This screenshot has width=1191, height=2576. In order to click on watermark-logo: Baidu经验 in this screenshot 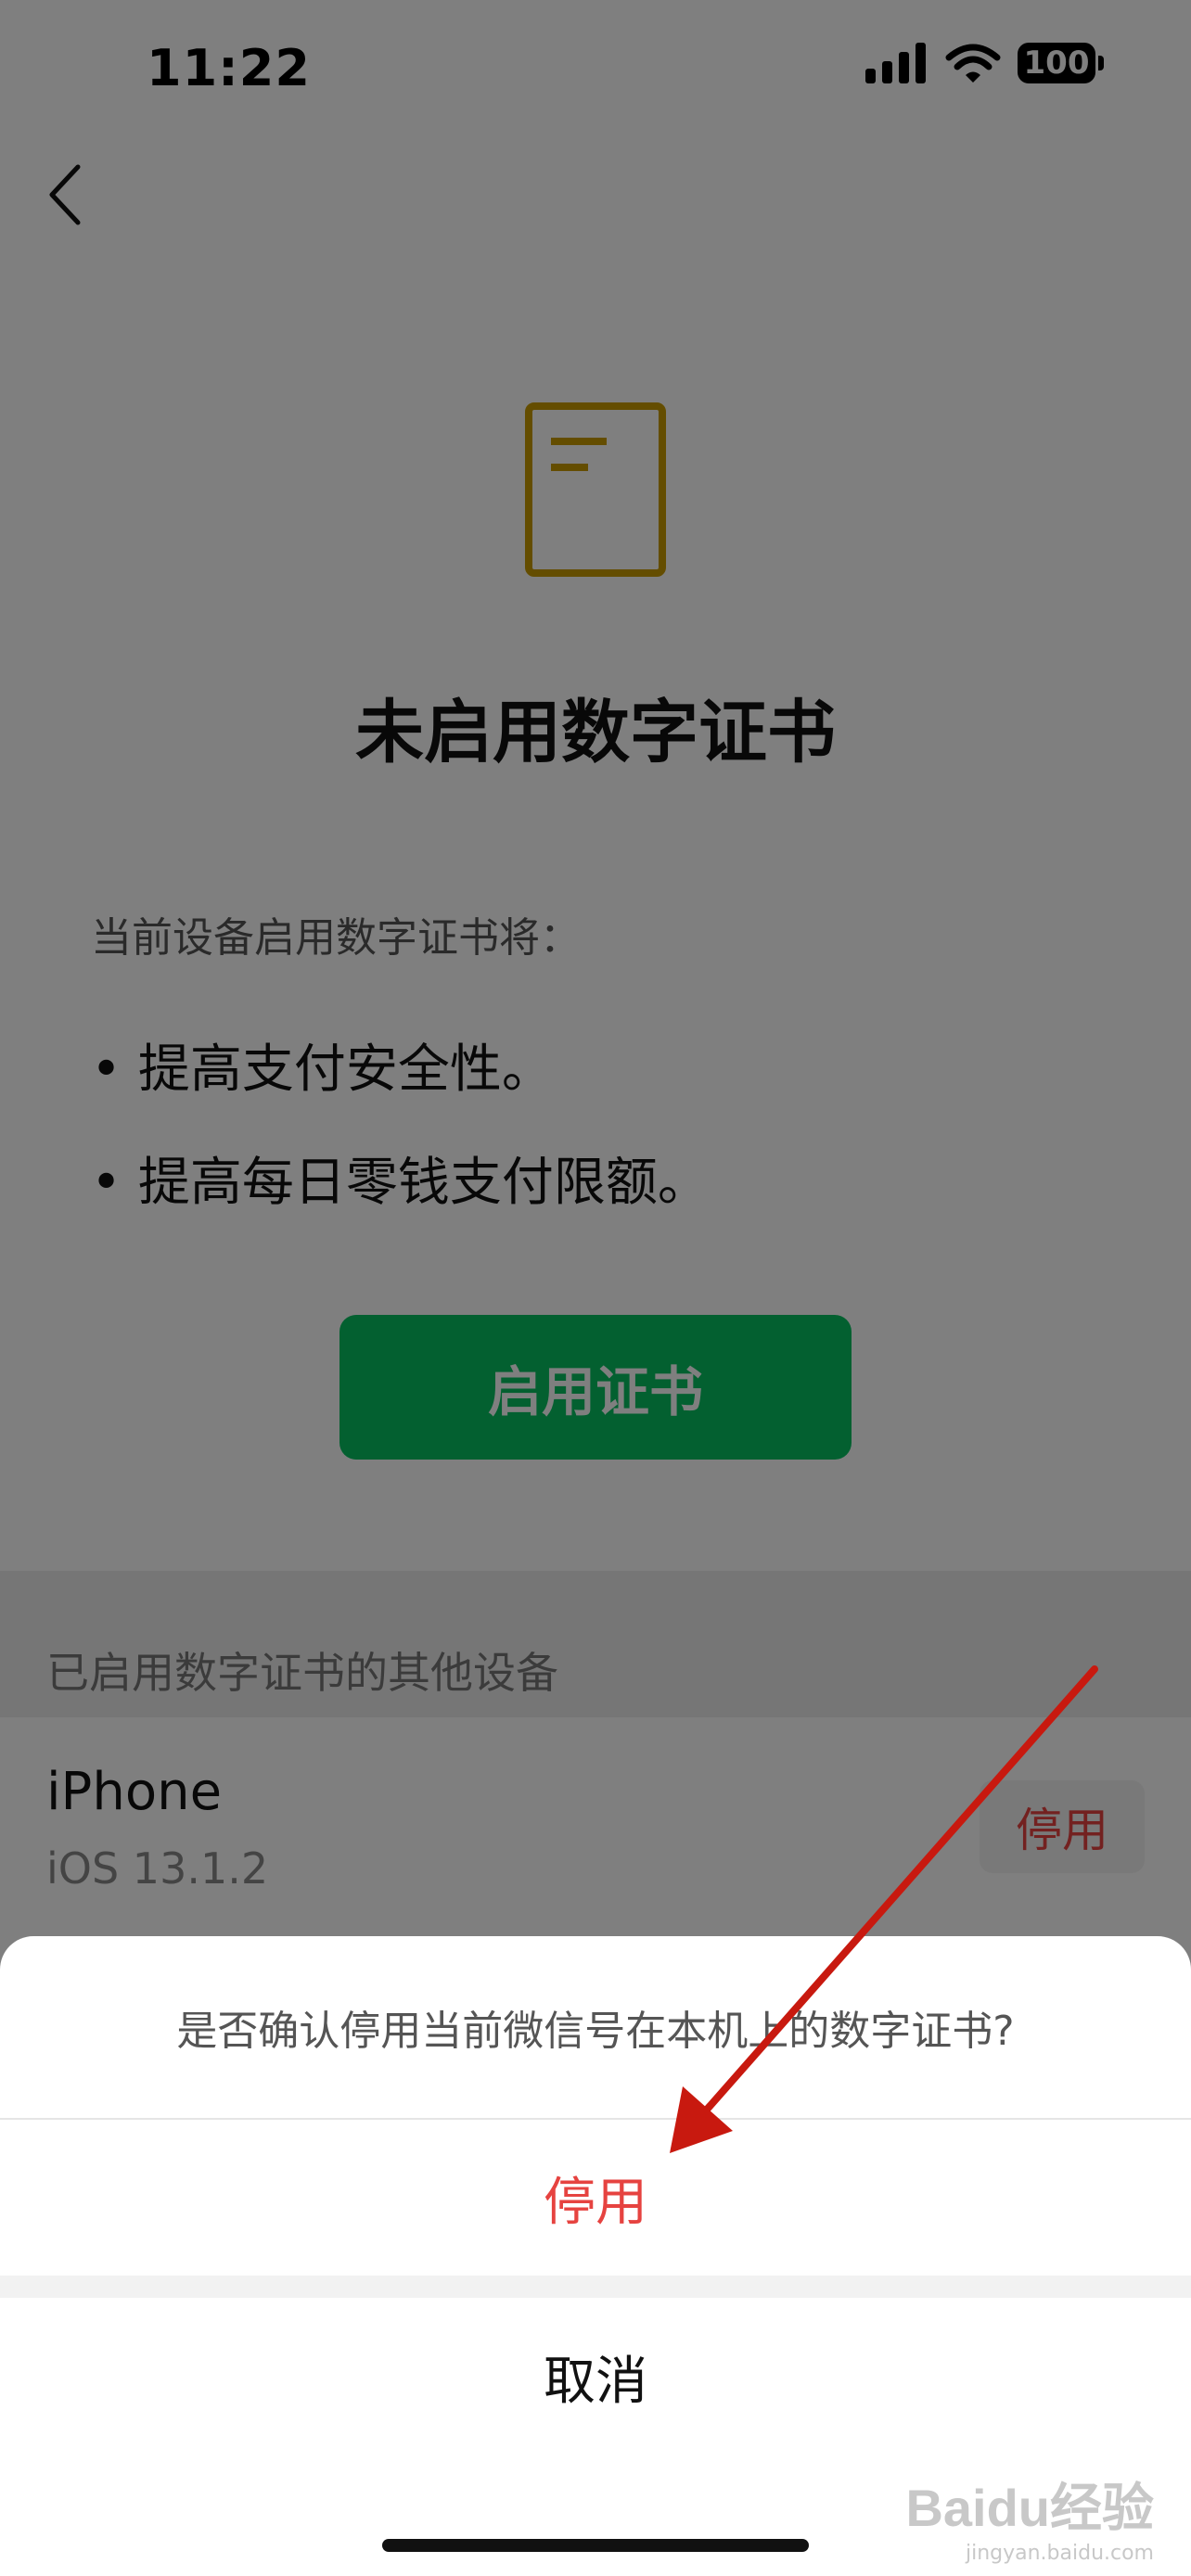, I will do `click(1029, 2508)`.